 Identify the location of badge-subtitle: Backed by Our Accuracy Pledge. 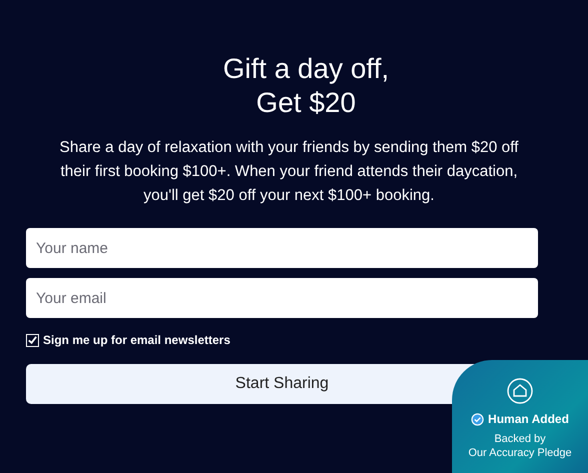
(520, 446).